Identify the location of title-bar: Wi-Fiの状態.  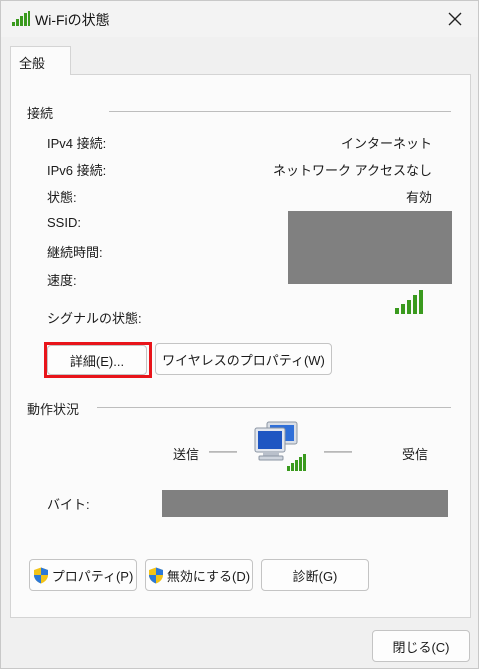
(239, 19).